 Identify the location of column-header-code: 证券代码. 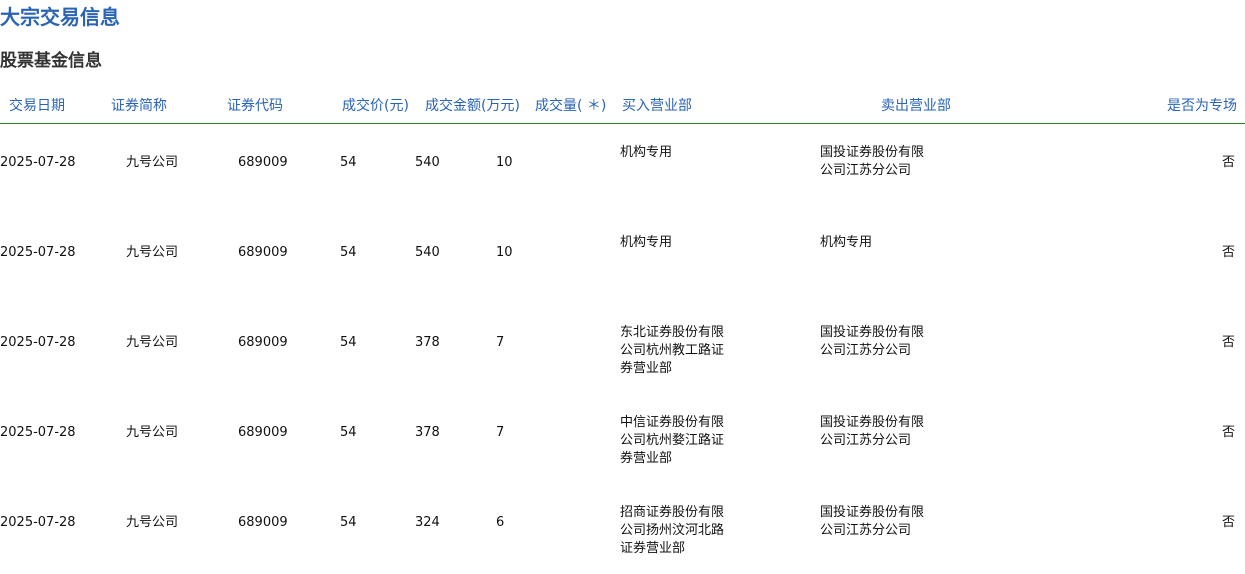
(255, 106).